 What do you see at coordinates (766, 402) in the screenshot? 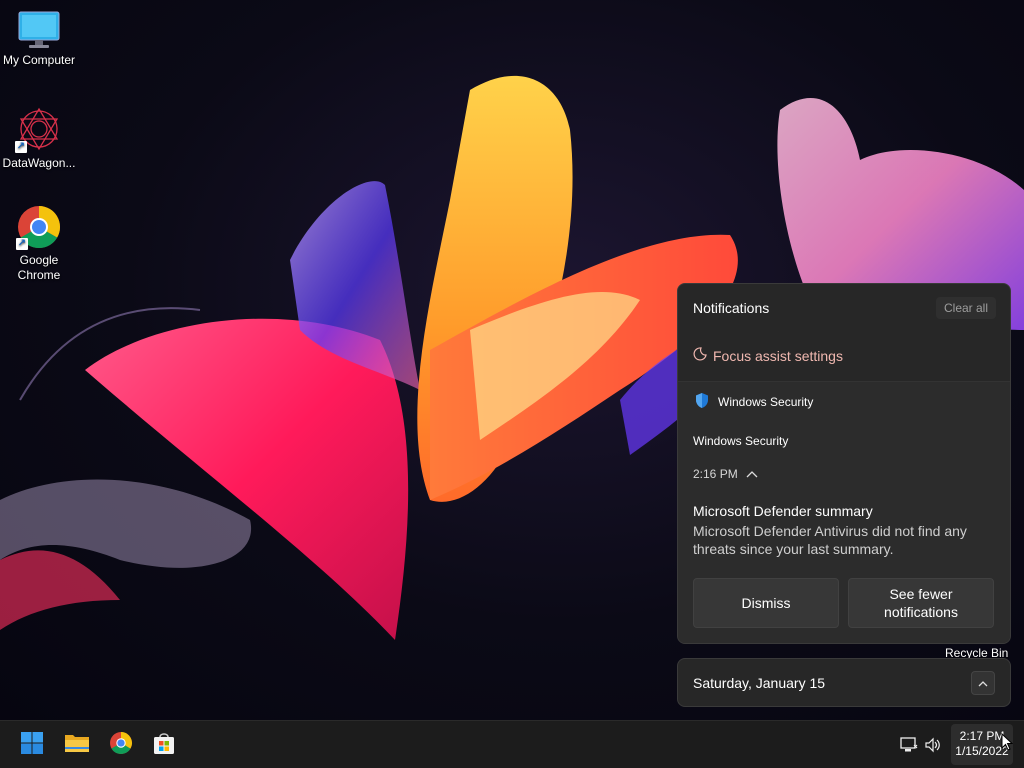
I see `notification-app-name: Windows Security` at bounding box center [766, 402].